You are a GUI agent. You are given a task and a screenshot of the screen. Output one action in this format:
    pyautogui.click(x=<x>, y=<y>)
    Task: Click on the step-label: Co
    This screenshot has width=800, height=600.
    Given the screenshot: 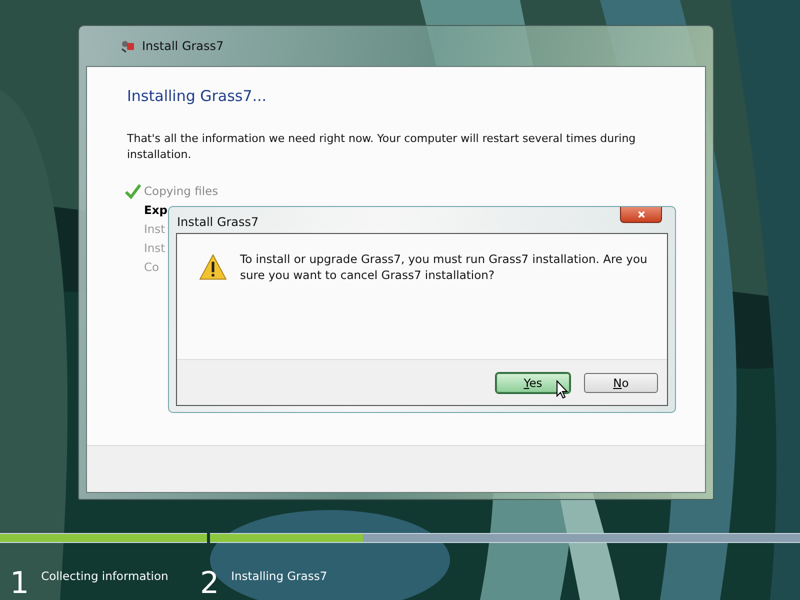 What is the action you would take?
    pyautogui.click(x=152, y=267)
    